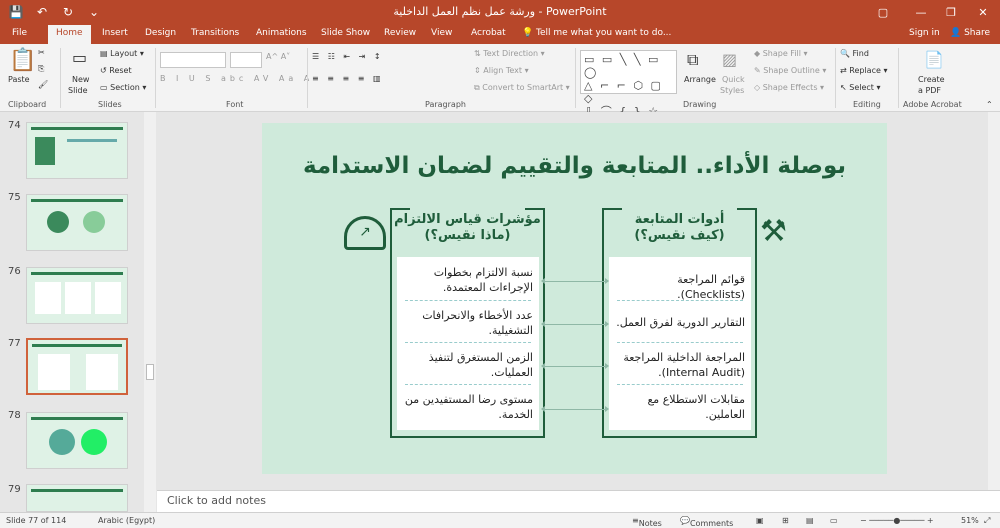  I want to click on restore-ribbon-icon: ▢, so click(883, 12).